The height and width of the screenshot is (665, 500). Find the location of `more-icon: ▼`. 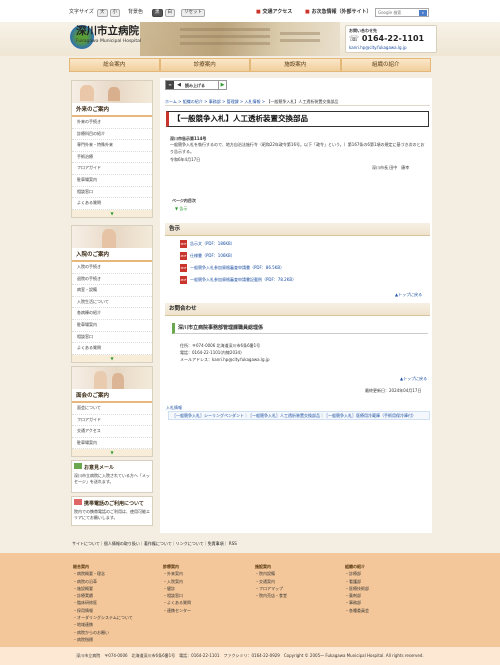

more-icon: ▼ is located at coordinates (112, 453).